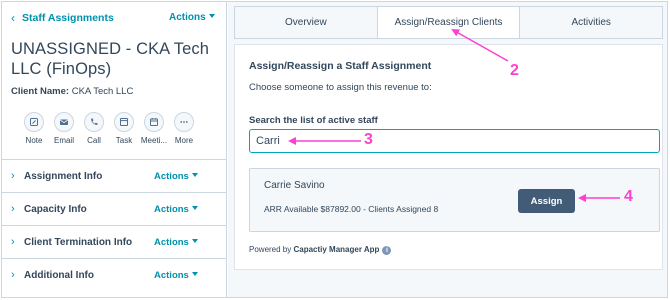  I want to click on back-link-label: Staff Assignments, so click(68, 18).